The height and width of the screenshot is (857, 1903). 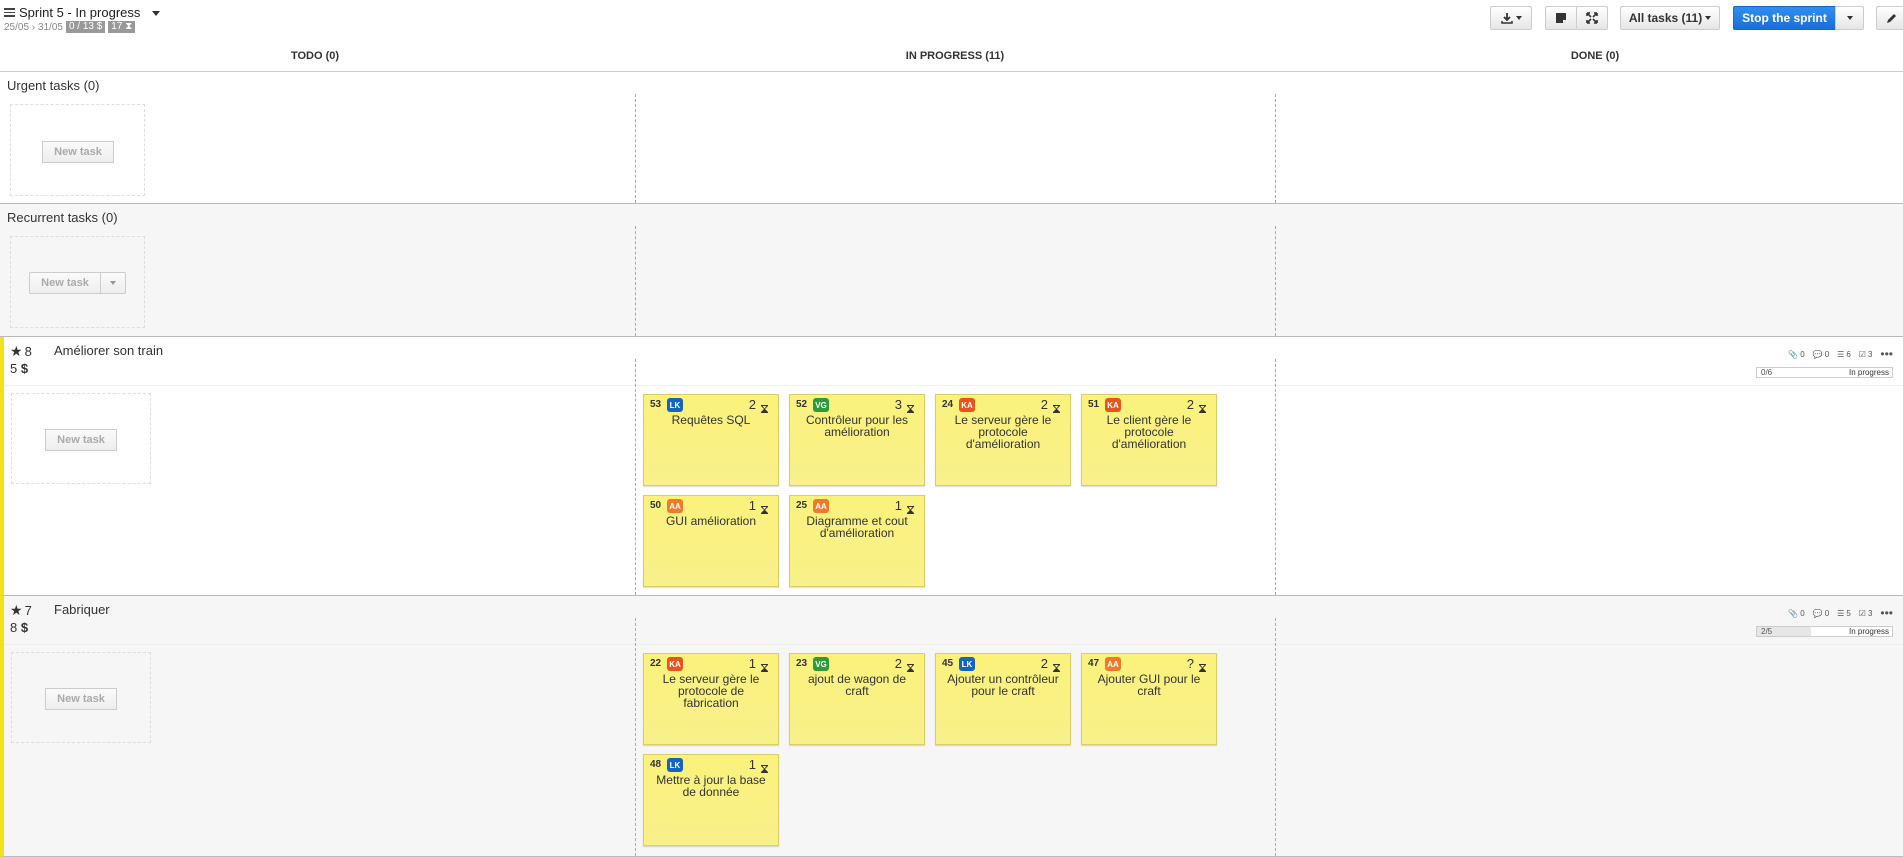 What do you see at coordinates (711, 541) in the screenshot?
I see `task-card: 50 AA 1 GUI amélioration` at bounding box center [711, 541].